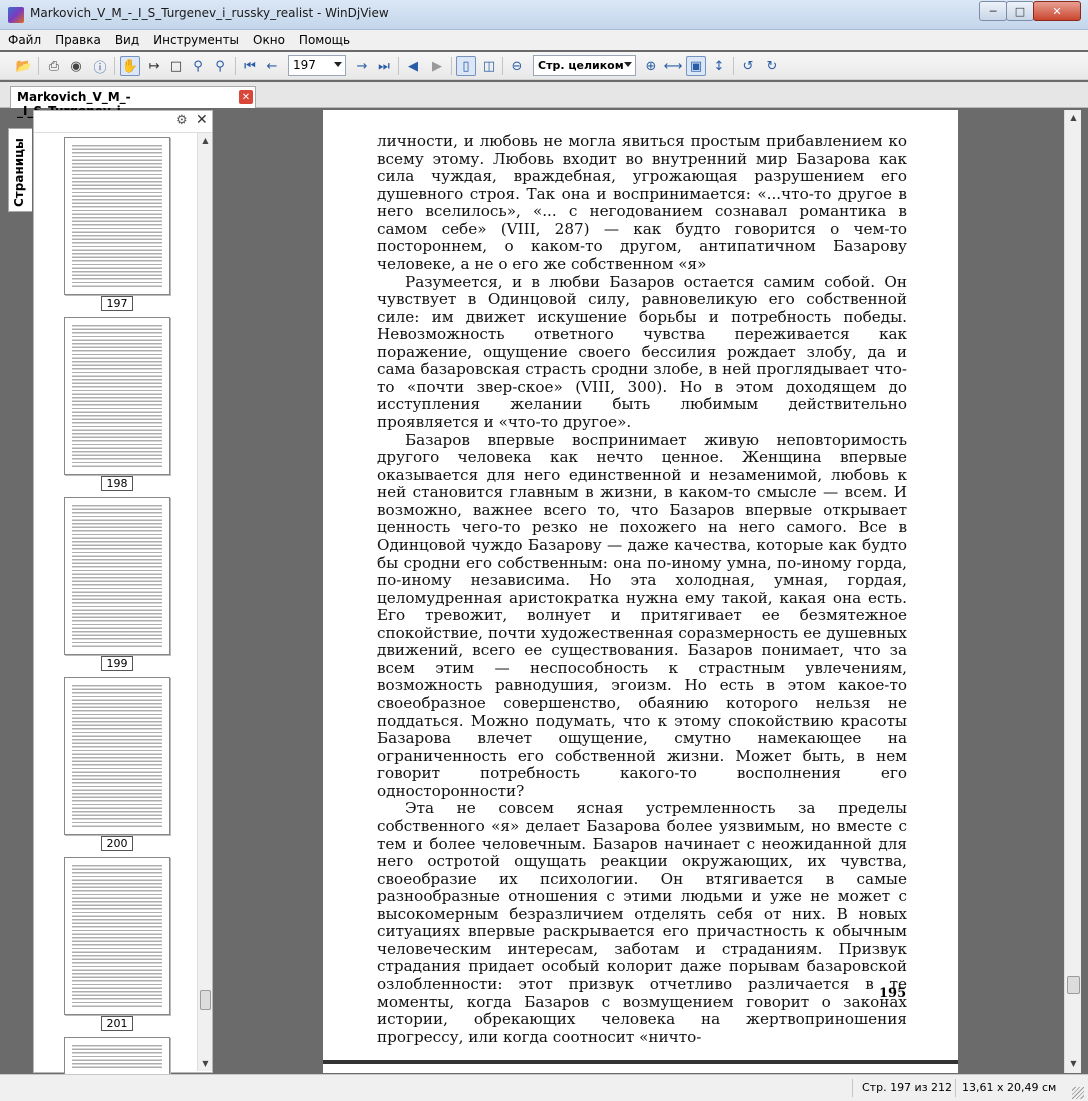 Image resolution: width=1088 pixels, height=1101 pixels. What do you see at coordinates (437, 66) in the screenshot?
I see `forward-icon: ▶` at bounding box center [437, 66].